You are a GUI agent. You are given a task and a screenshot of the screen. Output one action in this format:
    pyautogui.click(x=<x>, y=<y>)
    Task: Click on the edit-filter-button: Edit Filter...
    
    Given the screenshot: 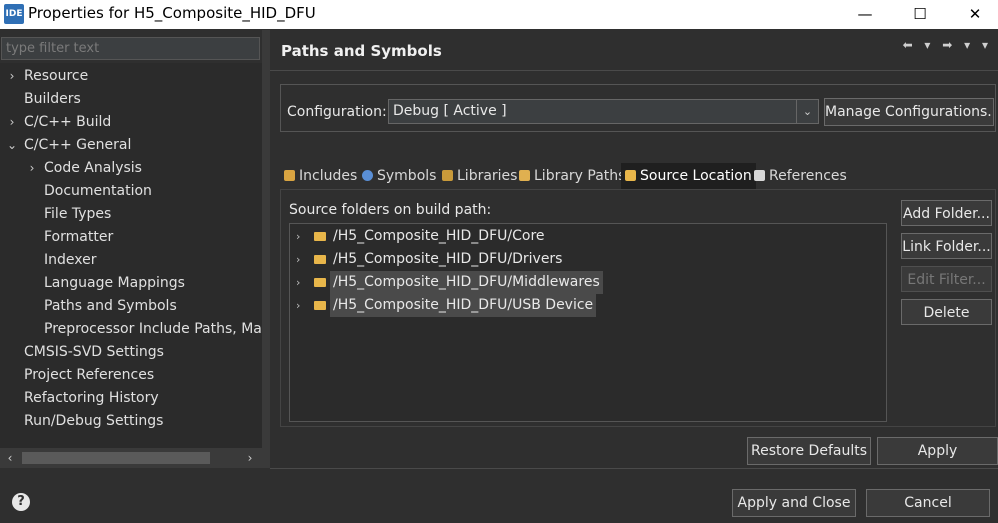 What is the action you would take?
    pyautogui.click(x=946, y=279)
    